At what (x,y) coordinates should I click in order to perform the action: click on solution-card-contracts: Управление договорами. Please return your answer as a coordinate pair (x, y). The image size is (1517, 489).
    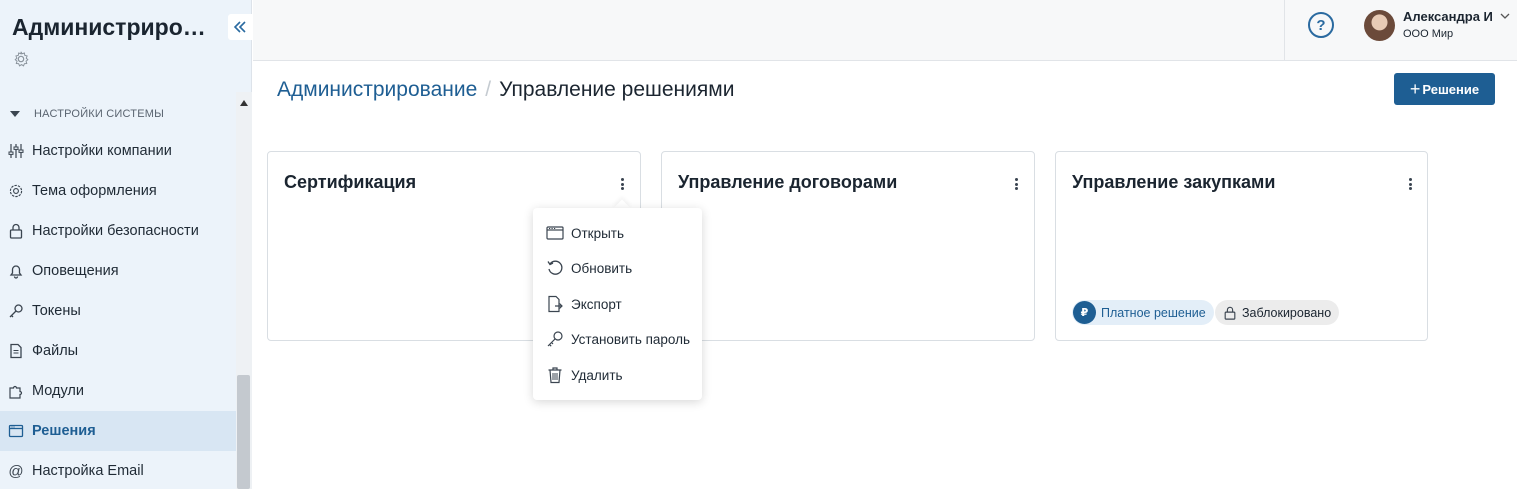
    Looking at the image, I should click on (848, 246).